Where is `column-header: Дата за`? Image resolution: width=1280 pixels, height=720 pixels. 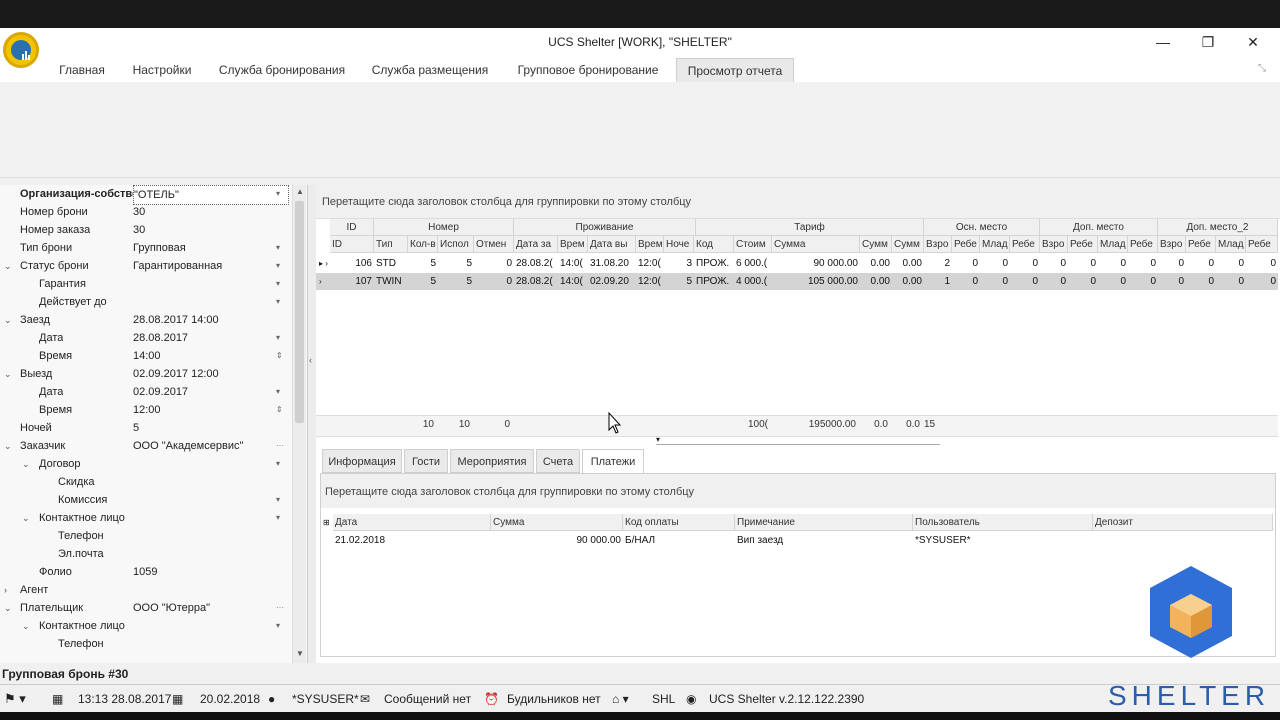 column-header: Дата за is located at coordinates (536, 244).